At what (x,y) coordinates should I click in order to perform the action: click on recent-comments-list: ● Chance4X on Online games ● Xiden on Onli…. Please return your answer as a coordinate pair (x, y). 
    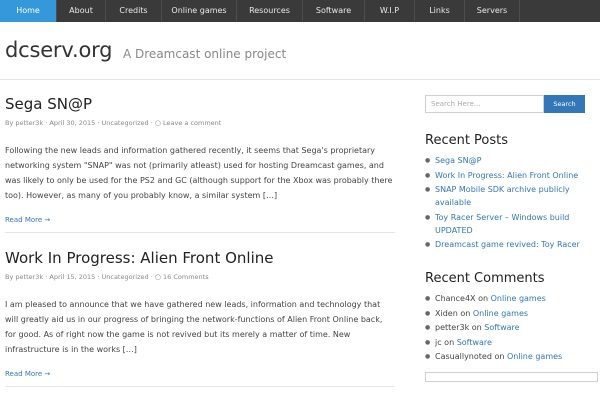
    Looking at the image, I should click on (512, 327).